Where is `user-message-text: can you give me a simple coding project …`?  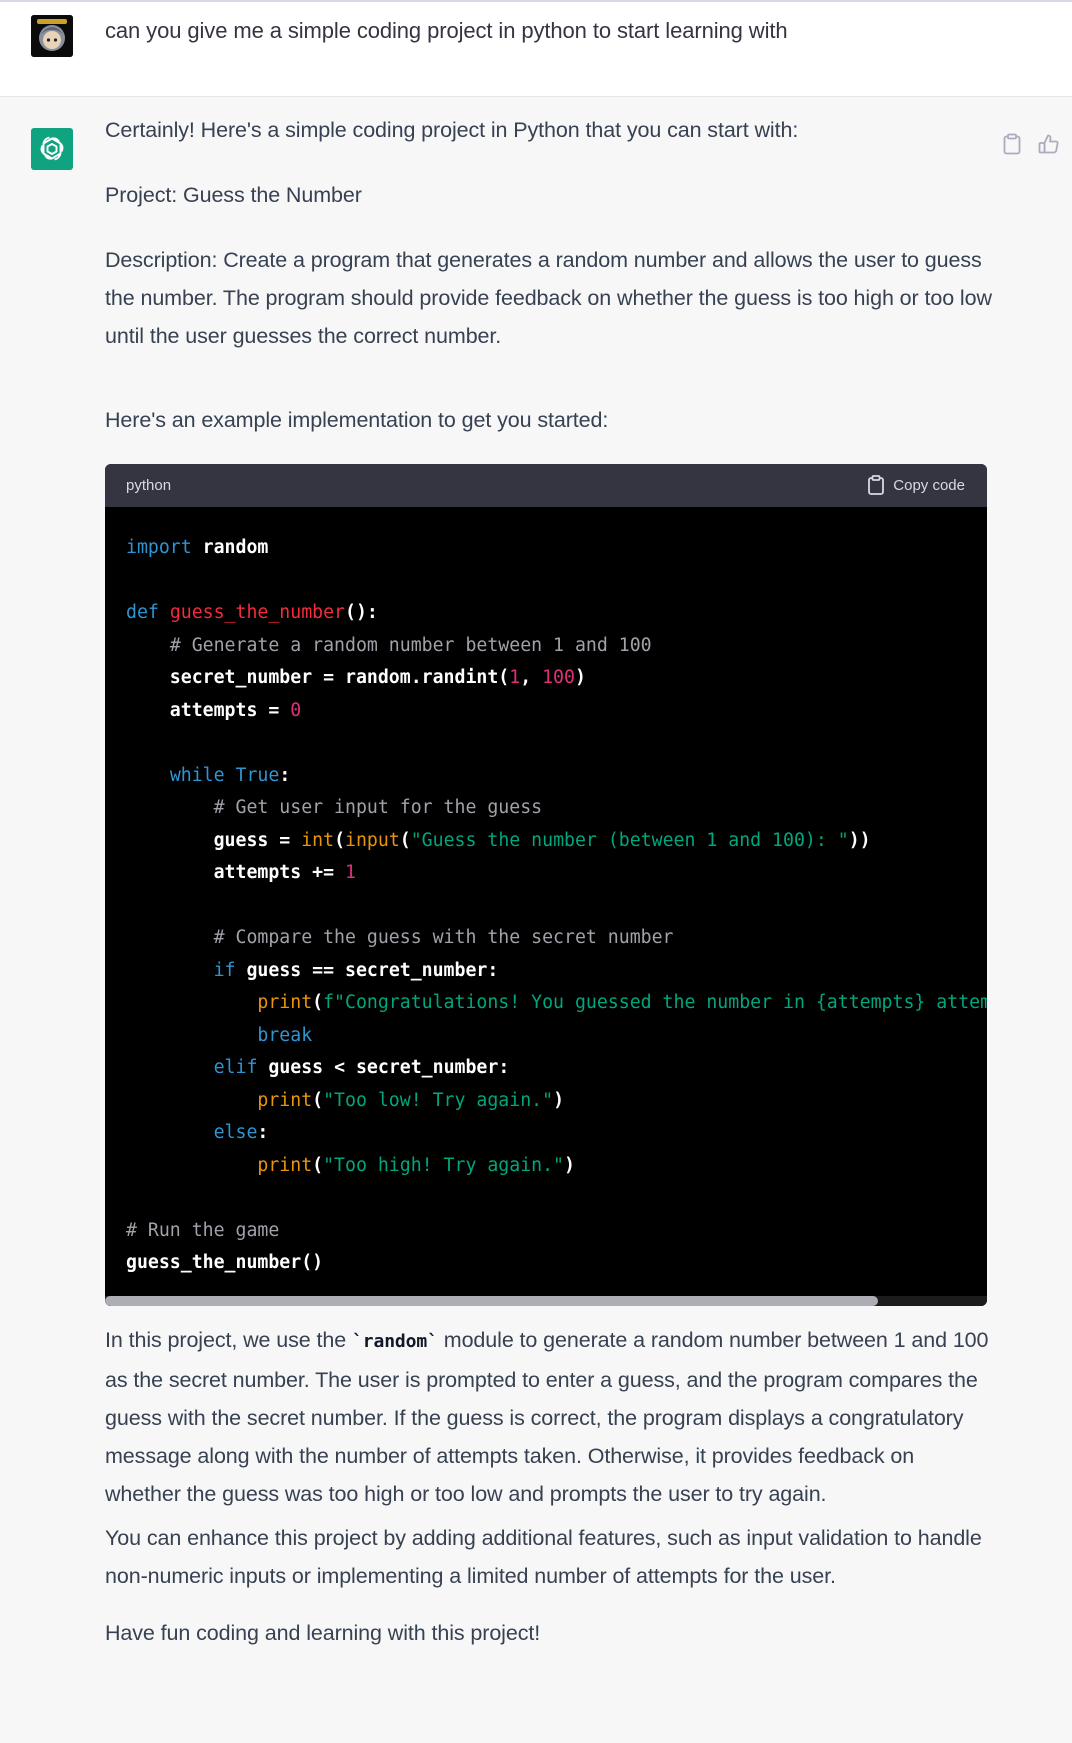
user-message-text: can you give me a simple coding project … is located at coordinates (446, 30).